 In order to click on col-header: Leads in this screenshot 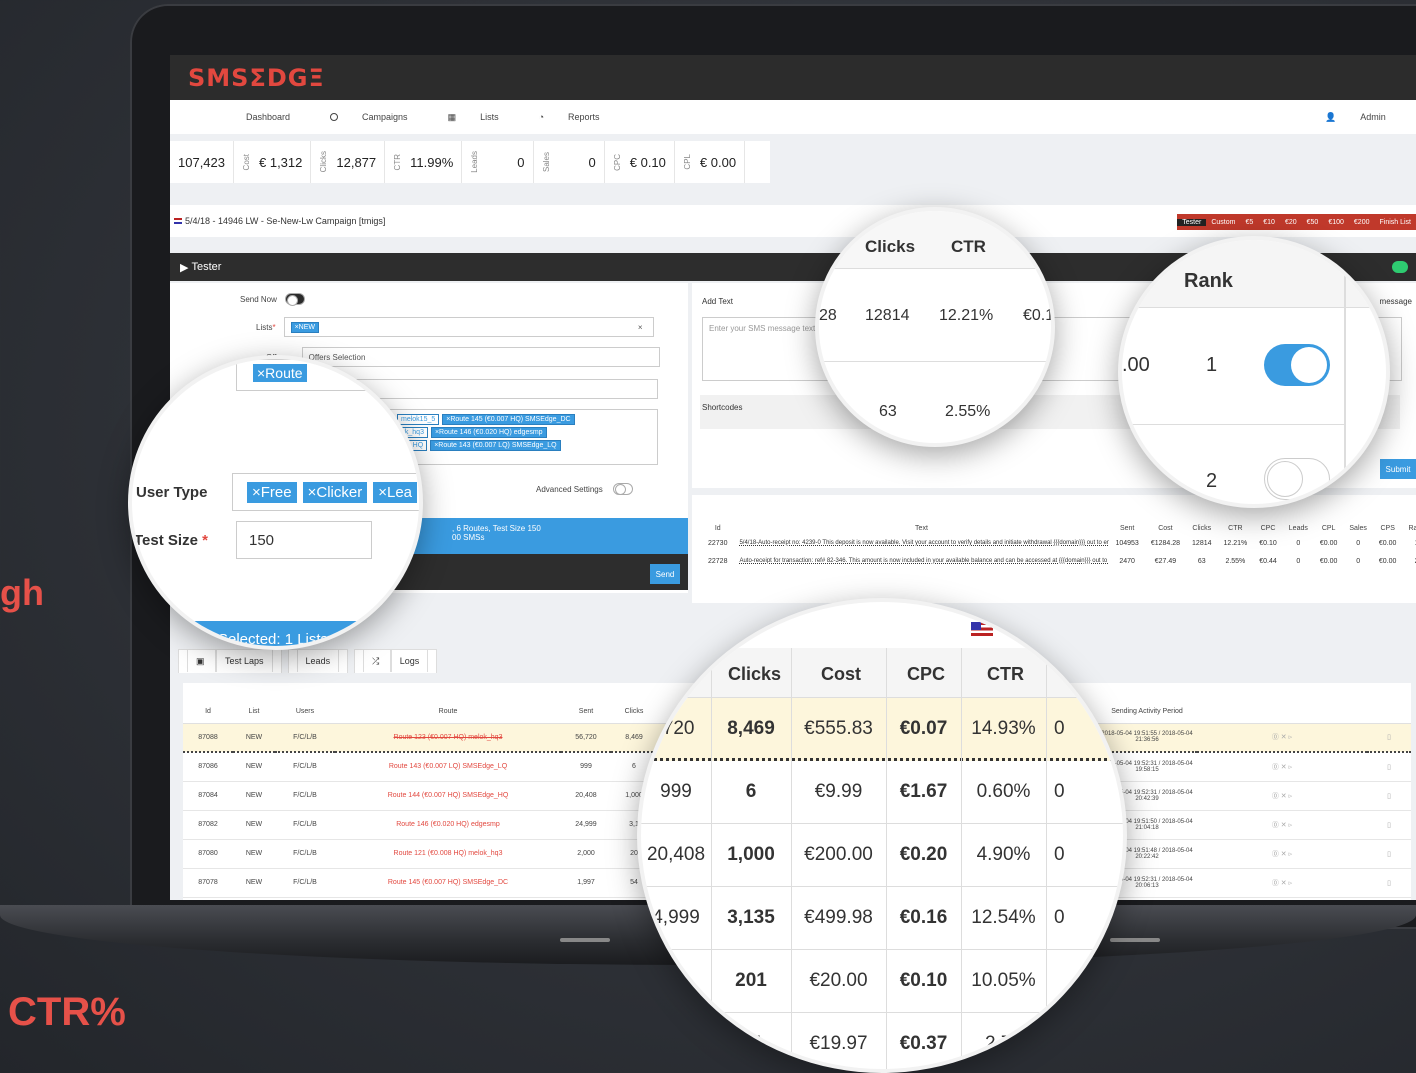, I will do `click(1298, 528)`.